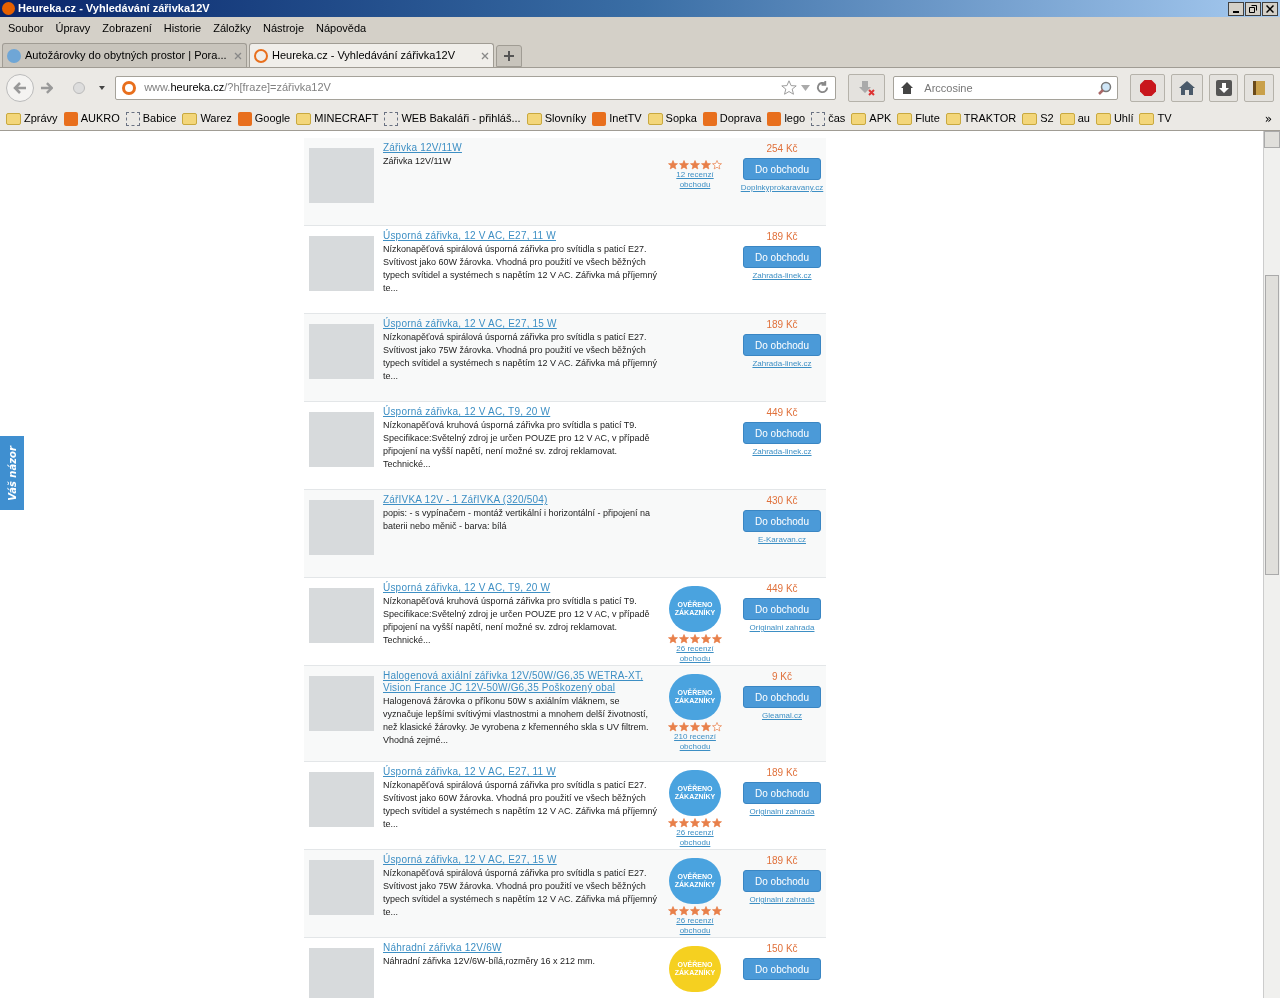 Image resolution: width=1280 pixels, height=998 pixels. What do you see at coordinates (672, 118) in the screenshot?
I see `bookmark-item: Sopka` at bounding box center [672, 118].